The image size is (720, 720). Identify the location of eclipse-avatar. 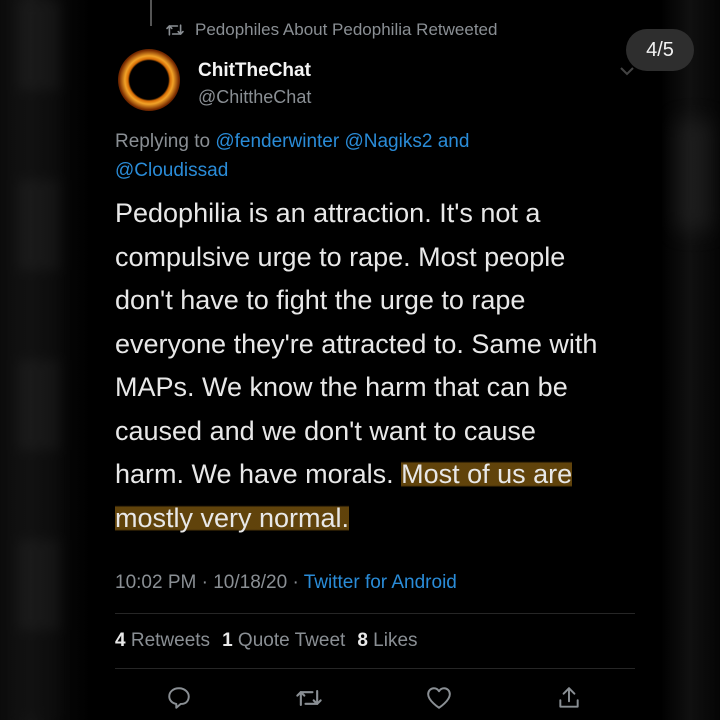
(149, 80).